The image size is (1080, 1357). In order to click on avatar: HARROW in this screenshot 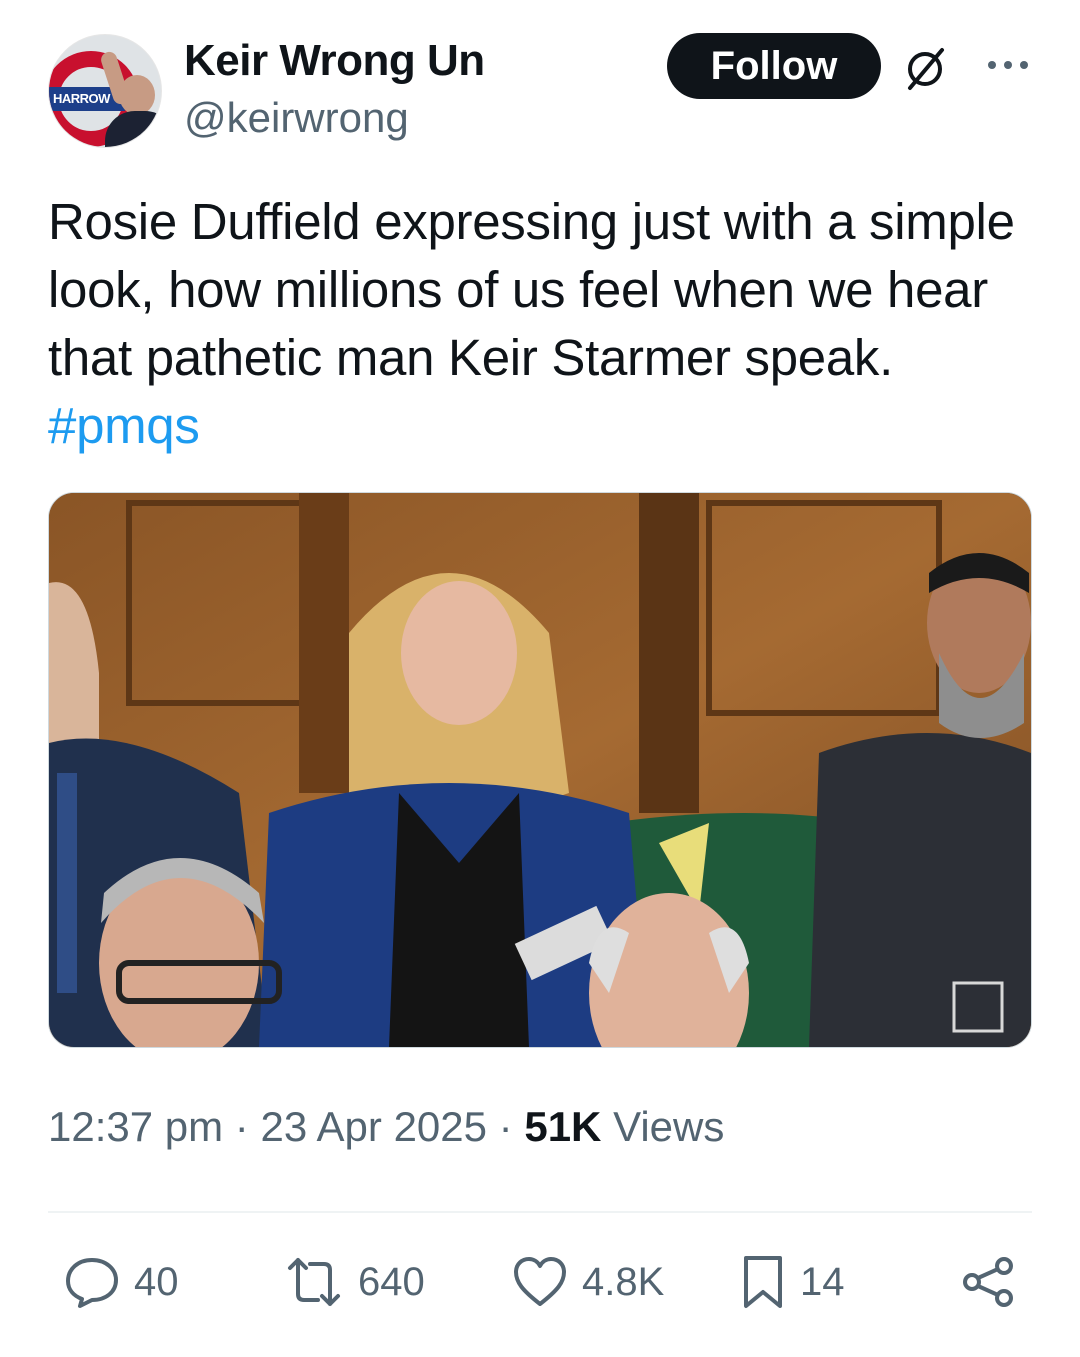, I will do `click(105, 91)`.